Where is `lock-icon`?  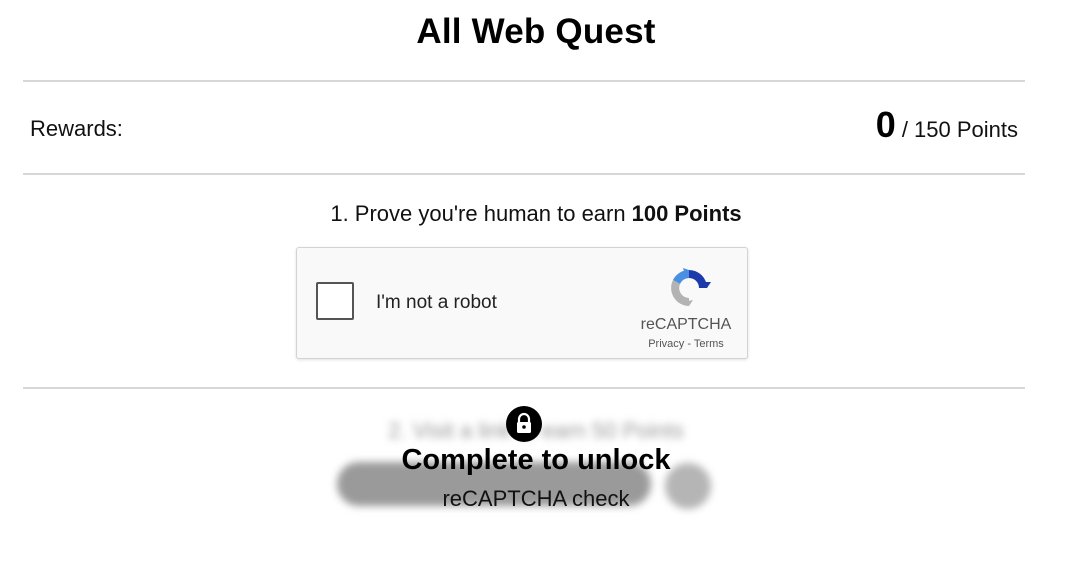 lock-icon is located at coordinates (524, 424).